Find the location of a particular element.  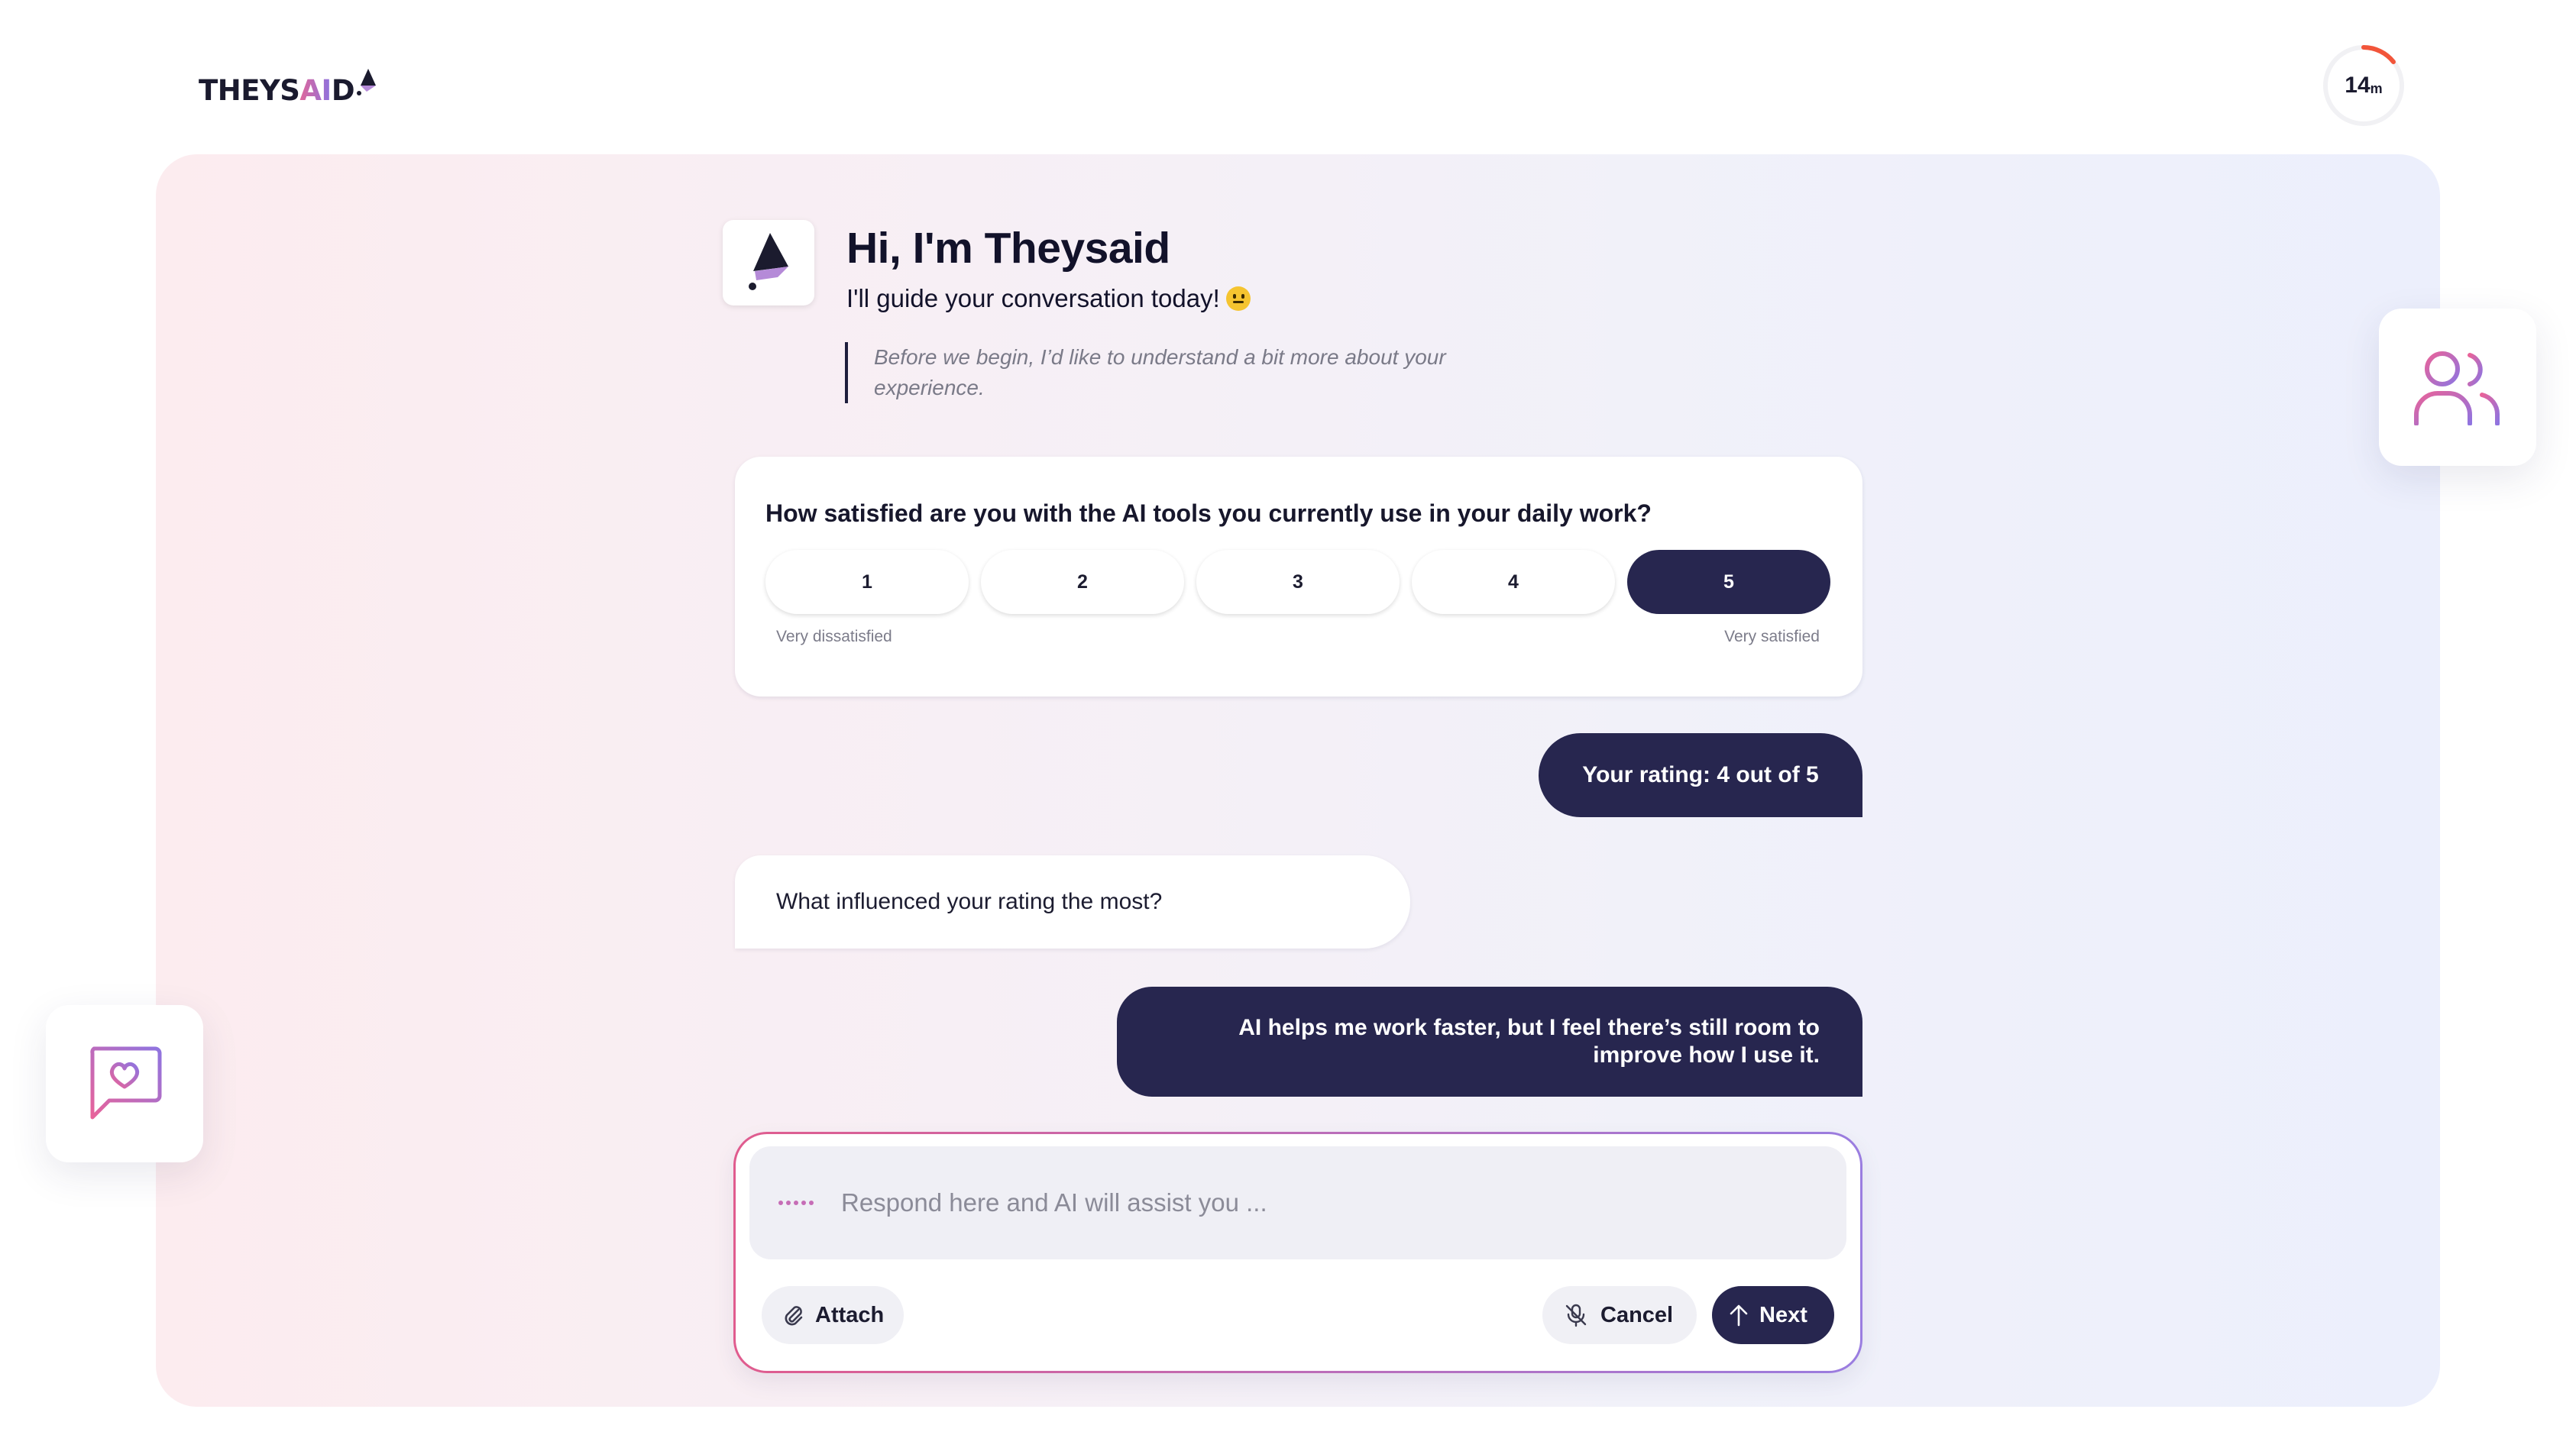

smile-emoji-icon is located at coordinates (1238, 298).